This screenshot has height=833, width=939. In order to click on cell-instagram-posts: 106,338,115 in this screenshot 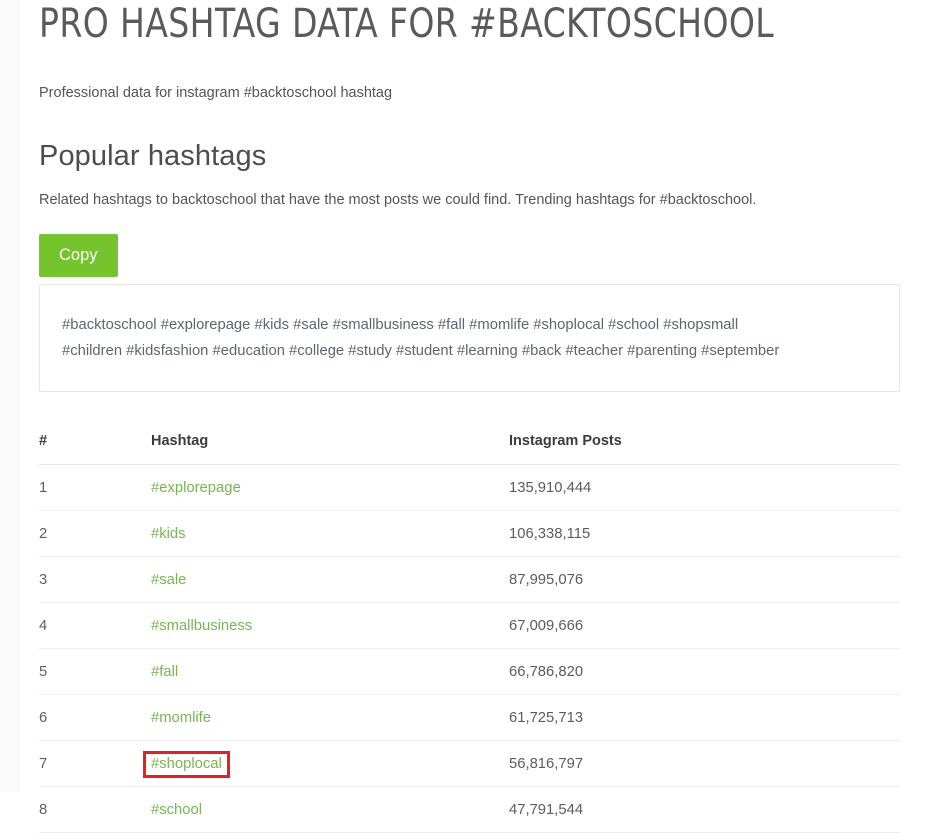, I will do `click(704, 533)`.